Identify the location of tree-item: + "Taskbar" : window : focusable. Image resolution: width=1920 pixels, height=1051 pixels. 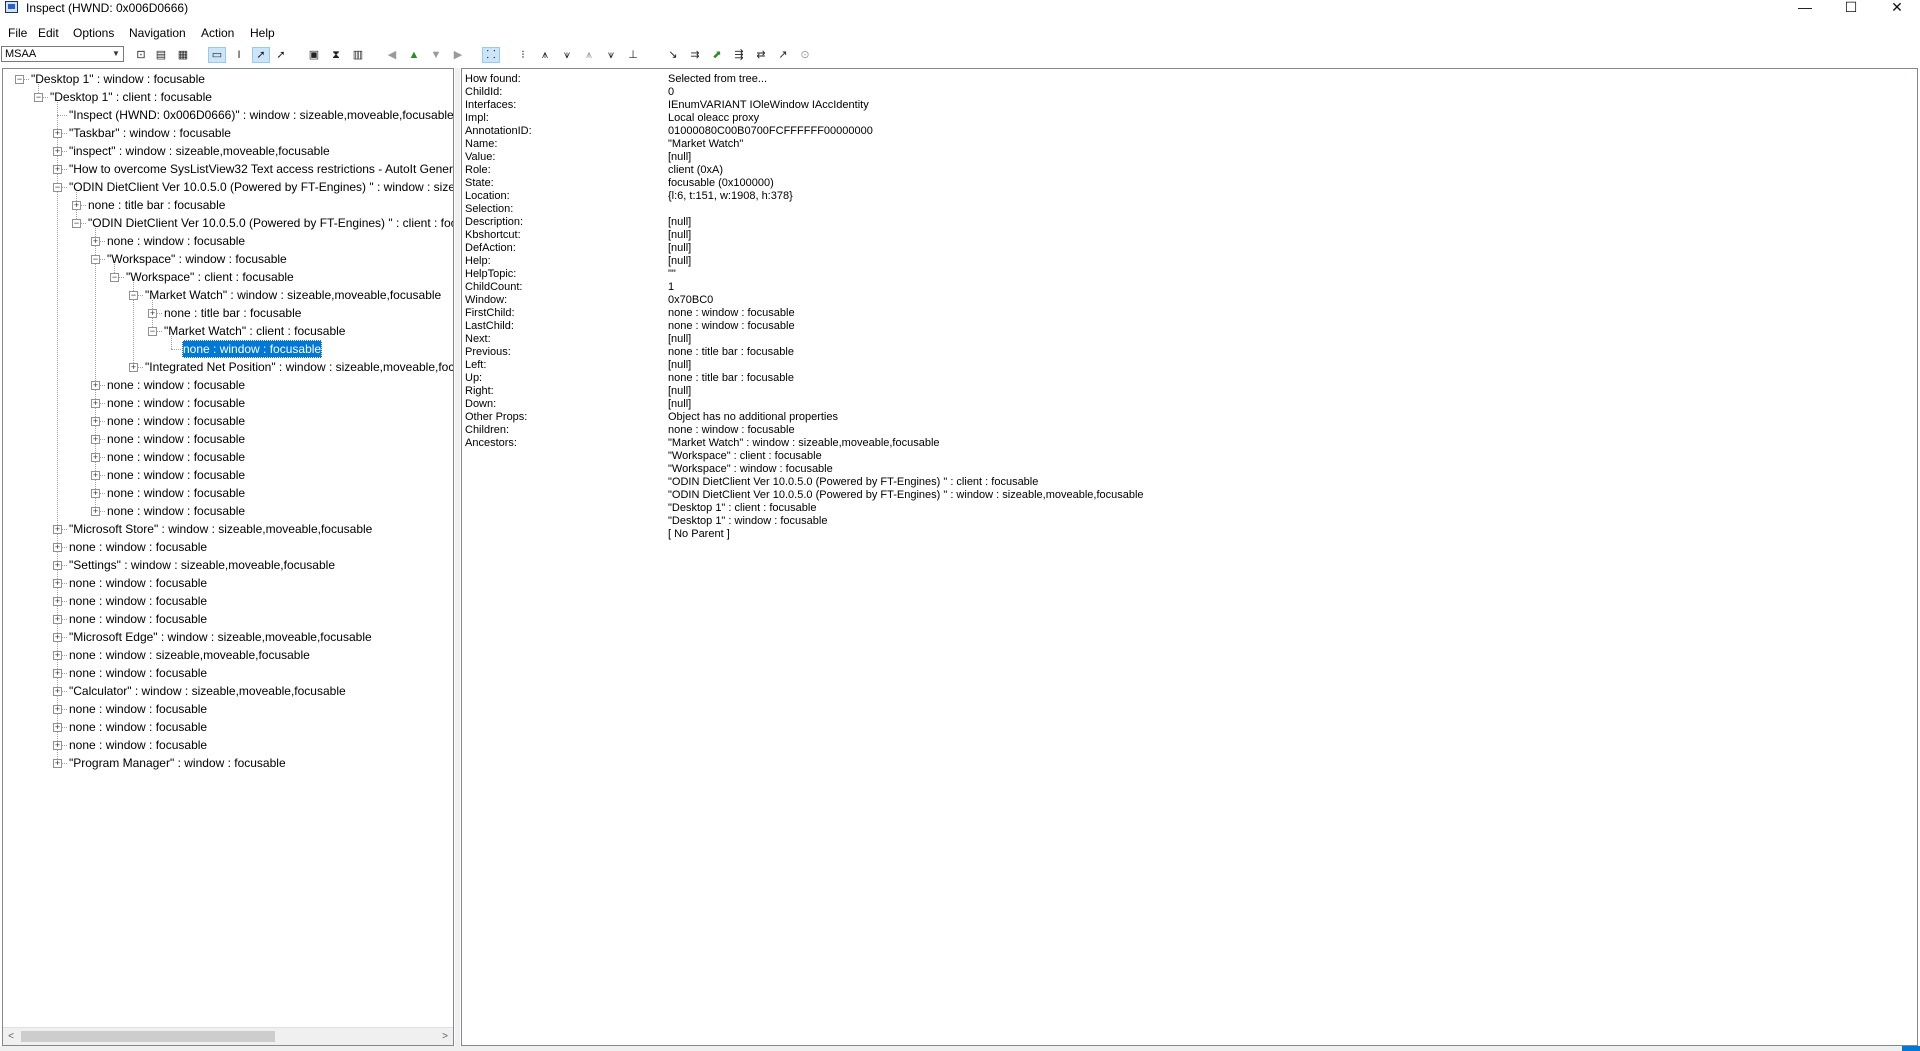
(228, 133).